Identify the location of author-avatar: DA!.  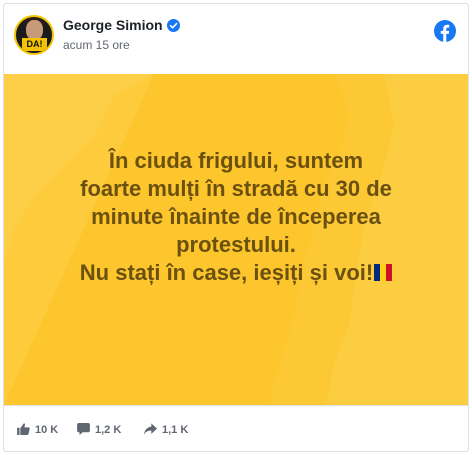
(34, 35).